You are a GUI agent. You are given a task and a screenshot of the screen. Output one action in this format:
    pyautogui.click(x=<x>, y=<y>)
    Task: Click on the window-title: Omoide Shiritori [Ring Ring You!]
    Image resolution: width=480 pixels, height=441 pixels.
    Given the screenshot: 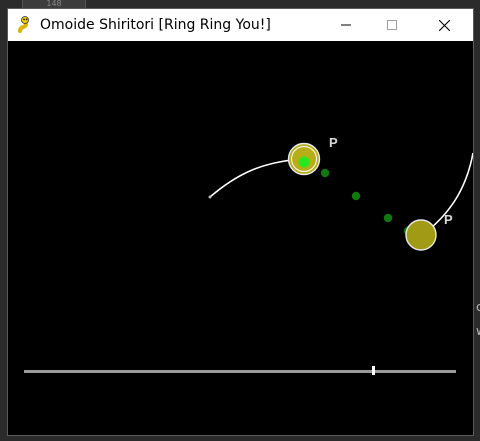 What is the action you would take?
    pyautogui.click(x=155, y=25)
    